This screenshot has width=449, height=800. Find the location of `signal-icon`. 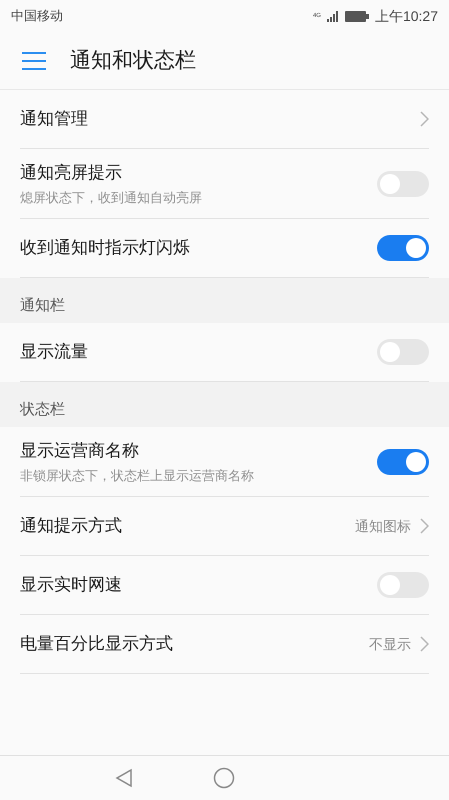

signal-icon is located at coordinates (332, 16).